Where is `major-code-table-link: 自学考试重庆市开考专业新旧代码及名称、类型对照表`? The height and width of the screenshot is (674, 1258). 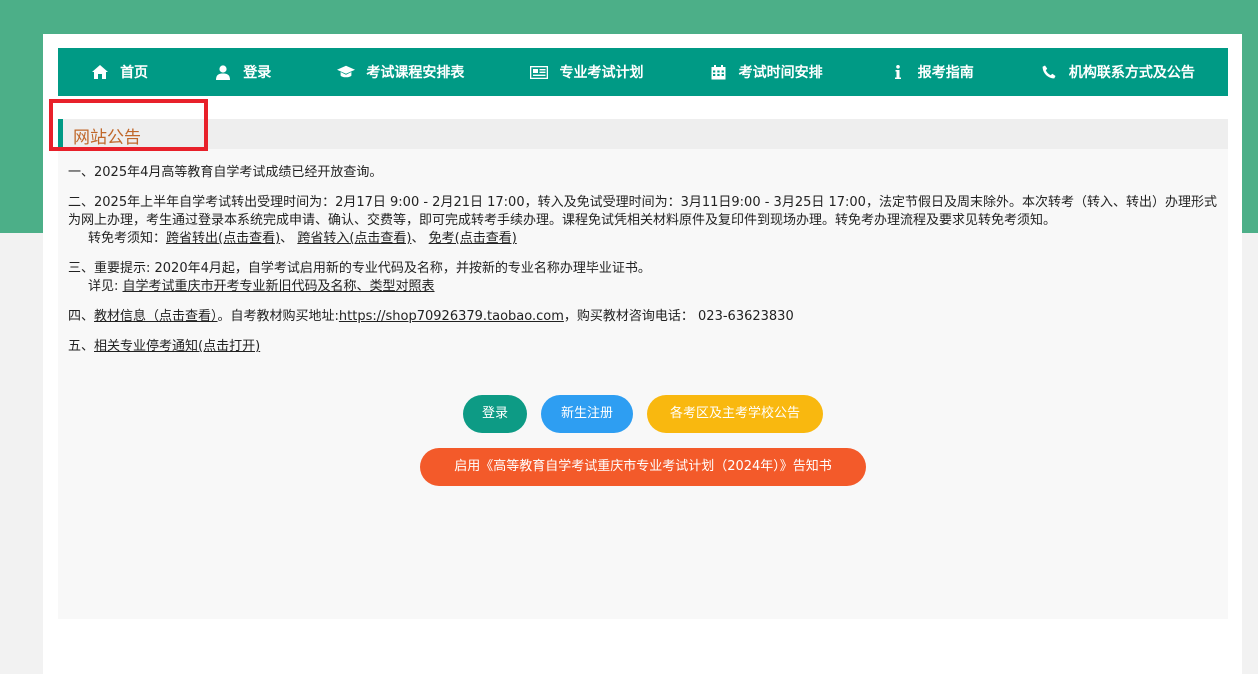 major-code-table-link: 自学考试重庆市开考专业新旧代码及名称、类型对照表 is located at coordinates (279, 286).